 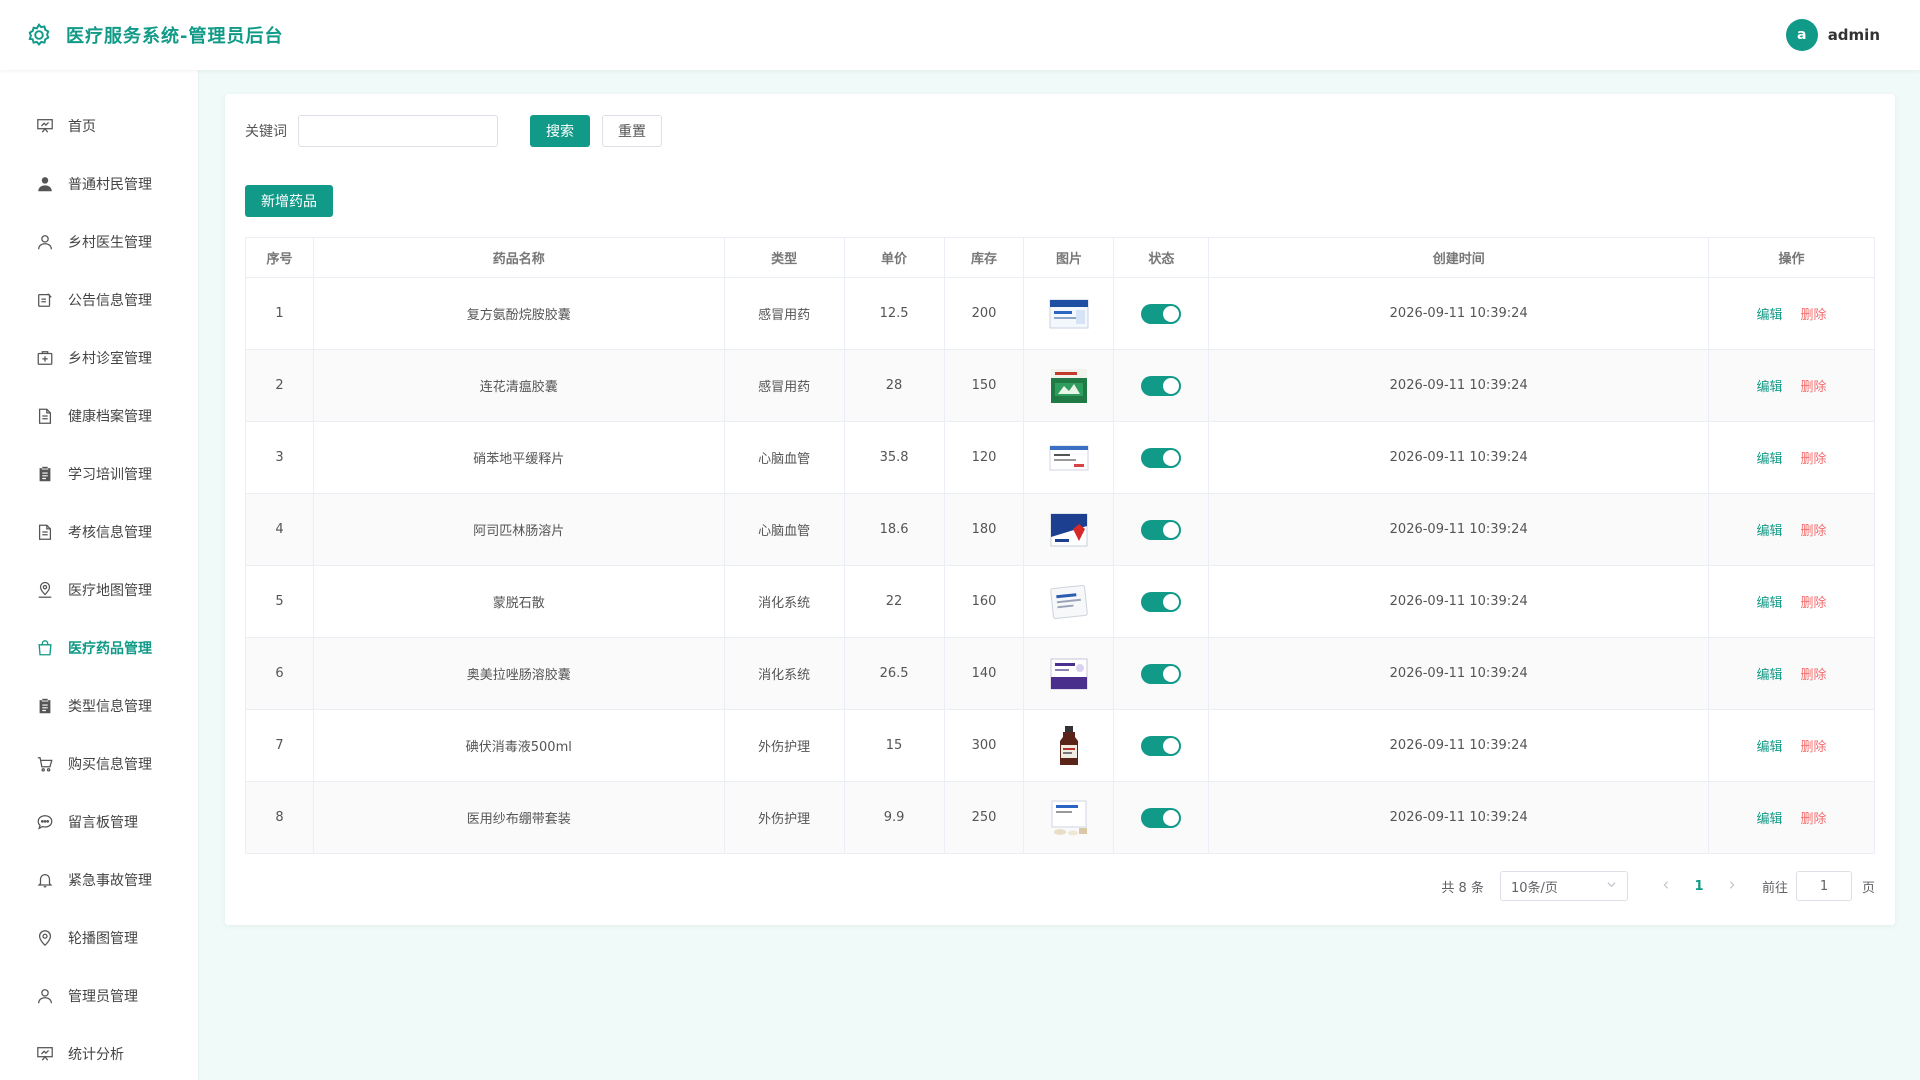 What do you see at coordinates (518, 817) in the screenshot?
I see `cell-name: 医用纱布绷带套装` at bounding box center [518, 817].